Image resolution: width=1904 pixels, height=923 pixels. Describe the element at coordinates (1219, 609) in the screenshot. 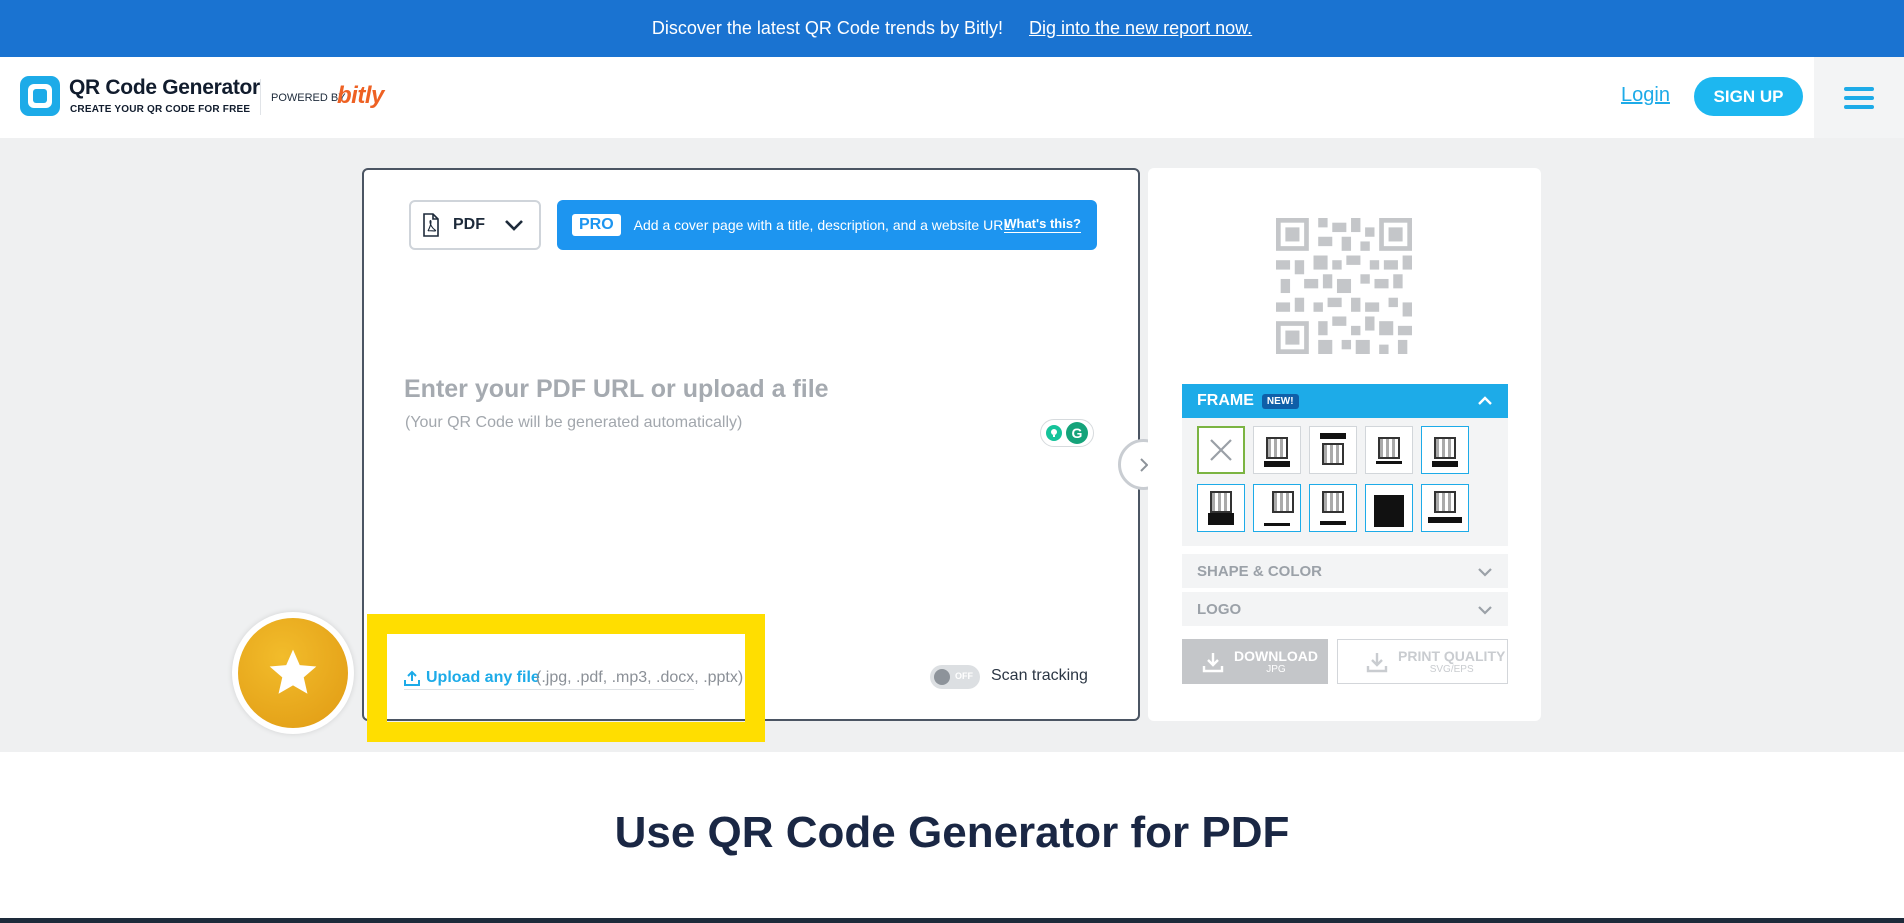

I see `logo-label: LOGO` at that location.